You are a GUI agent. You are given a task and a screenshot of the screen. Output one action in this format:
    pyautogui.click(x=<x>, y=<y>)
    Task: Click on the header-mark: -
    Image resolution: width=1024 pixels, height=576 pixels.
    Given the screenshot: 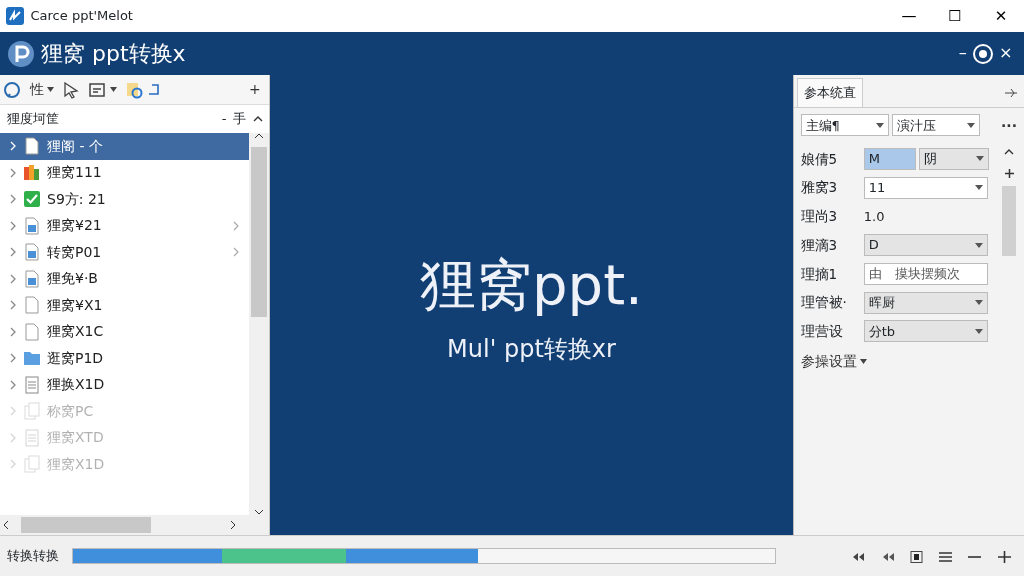 What is the action you would take?
    pyautogui.click(x=224, y=119)
    